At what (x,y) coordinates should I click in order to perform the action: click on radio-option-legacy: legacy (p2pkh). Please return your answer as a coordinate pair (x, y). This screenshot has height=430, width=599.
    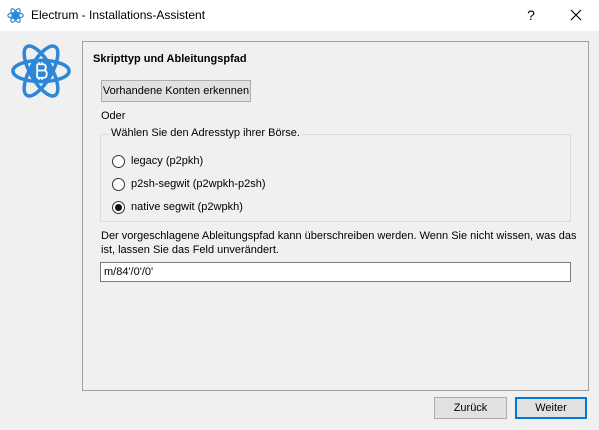
    Looking at the image, I should click on (157, 161).